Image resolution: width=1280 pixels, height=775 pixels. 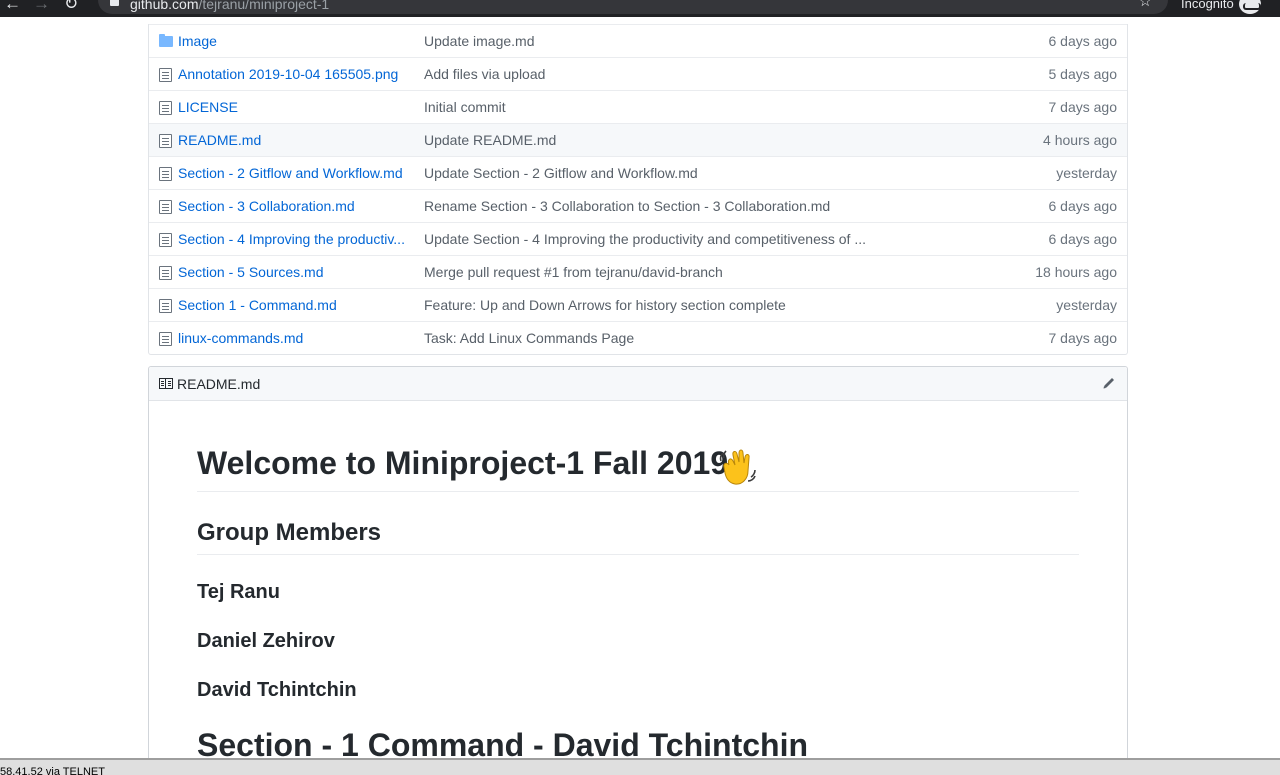 I want to click on file-name-link: Image, so click(x=294, y=41).